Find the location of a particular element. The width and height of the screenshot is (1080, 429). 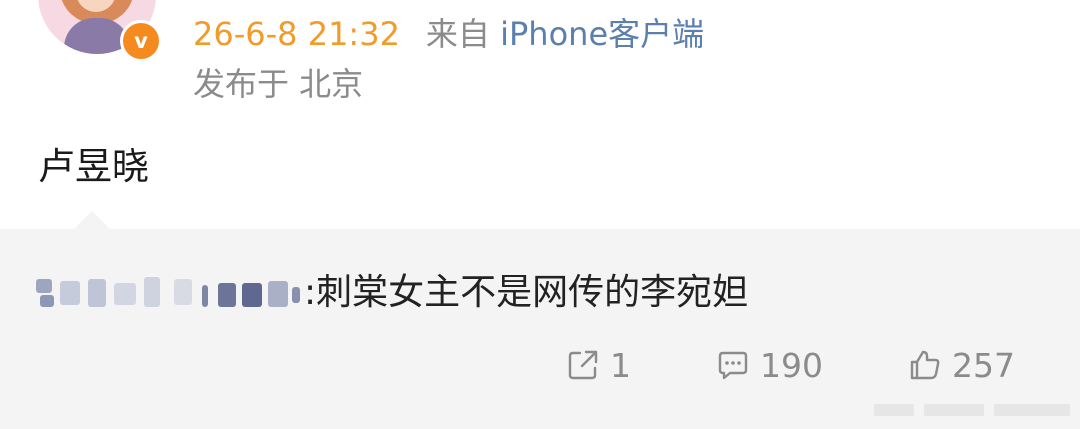

comment-icon is located at coordinates (733, 365).